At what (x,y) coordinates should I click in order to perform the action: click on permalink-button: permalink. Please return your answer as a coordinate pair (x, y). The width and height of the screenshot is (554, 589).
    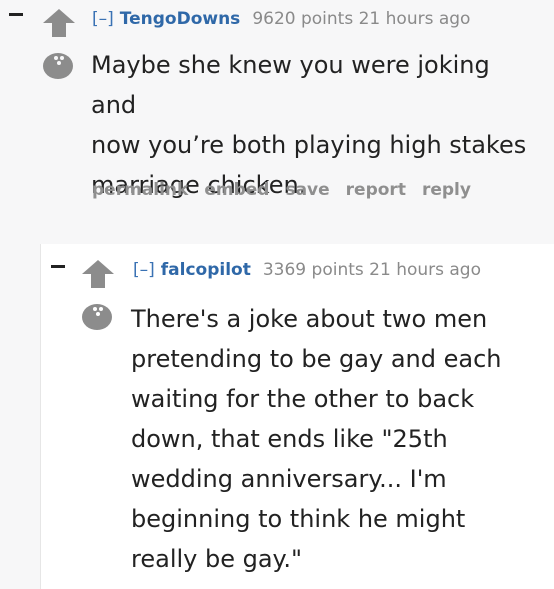
    Looking at the image, I should click on (140, 190).